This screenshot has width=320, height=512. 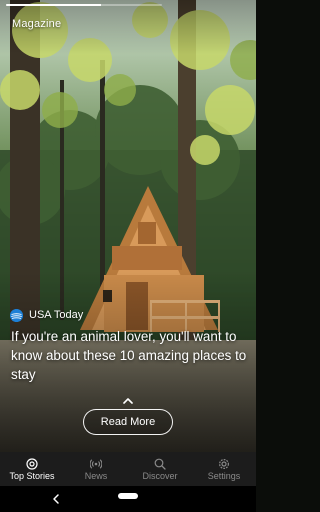 What do you see at coordinates (54, 5) in the screenshot?
I see `story-progress-fill` at bounding box center [54, 5].